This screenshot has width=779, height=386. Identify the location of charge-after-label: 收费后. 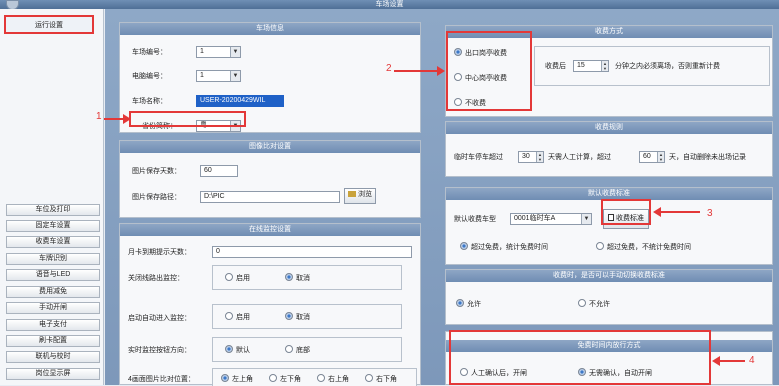
(555, 66).